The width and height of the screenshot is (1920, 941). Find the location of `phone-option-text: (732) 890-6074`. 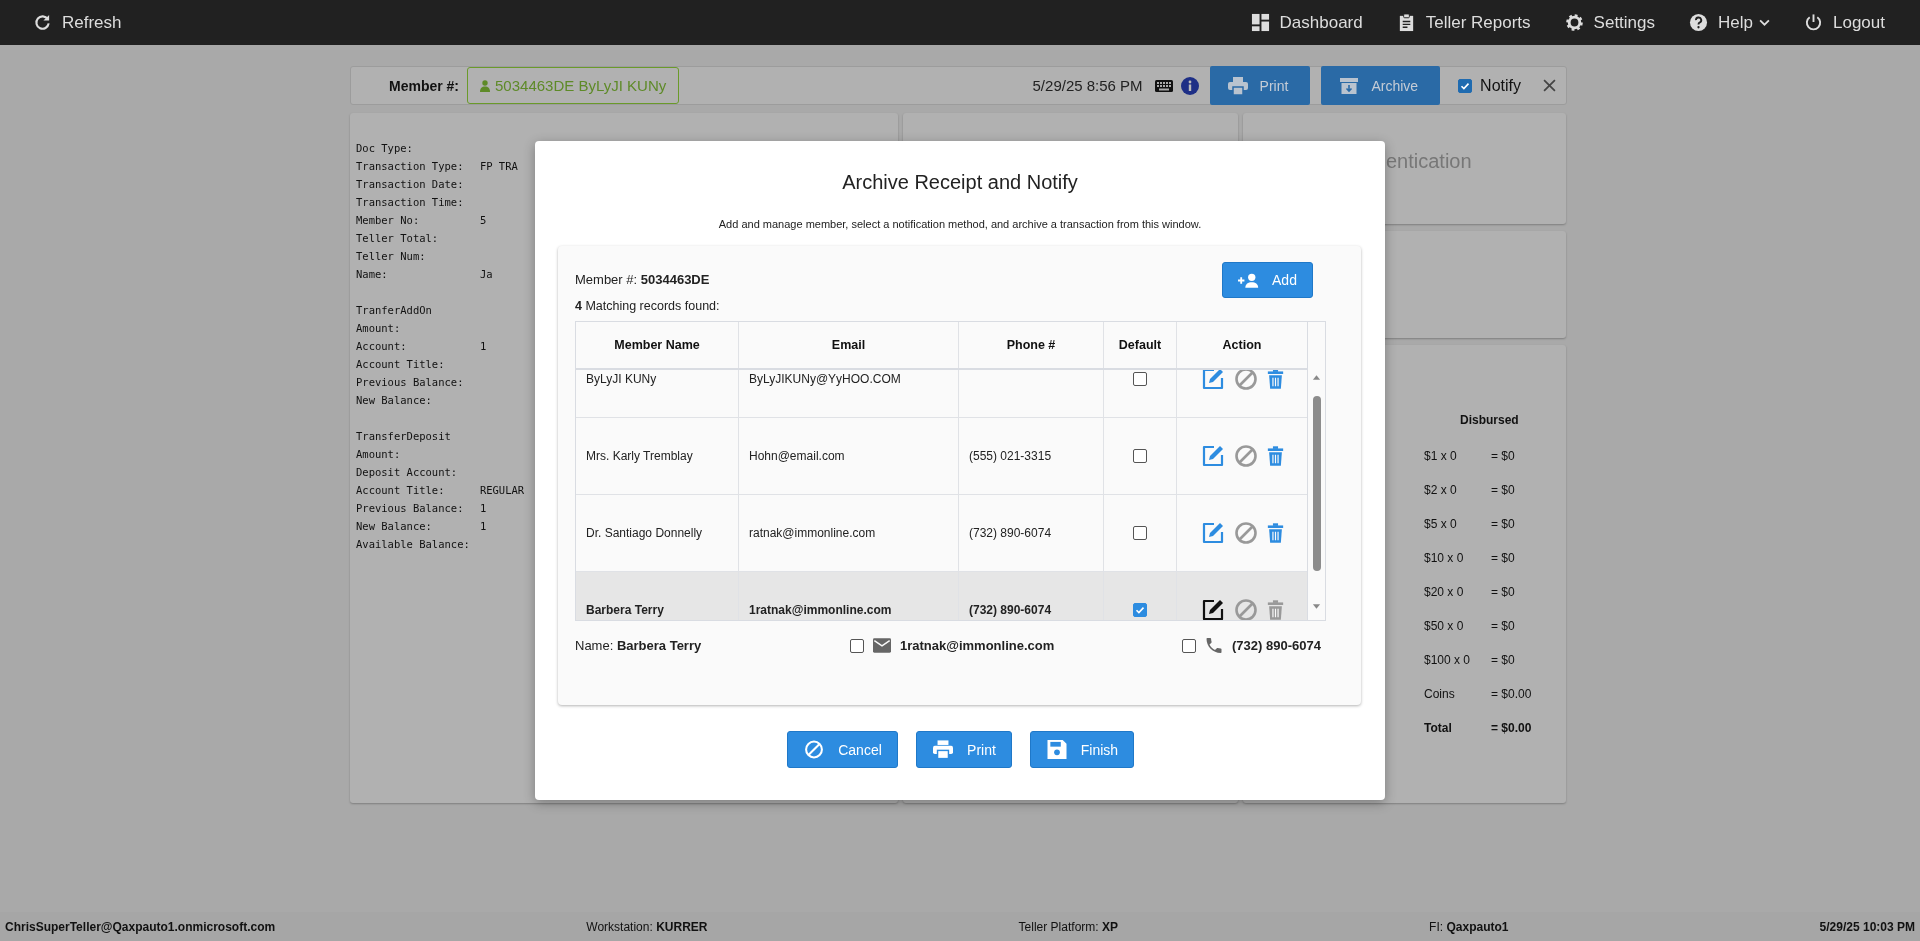

phone-option-text: (732) 890-6074 is located at coordinates (1276, 645).